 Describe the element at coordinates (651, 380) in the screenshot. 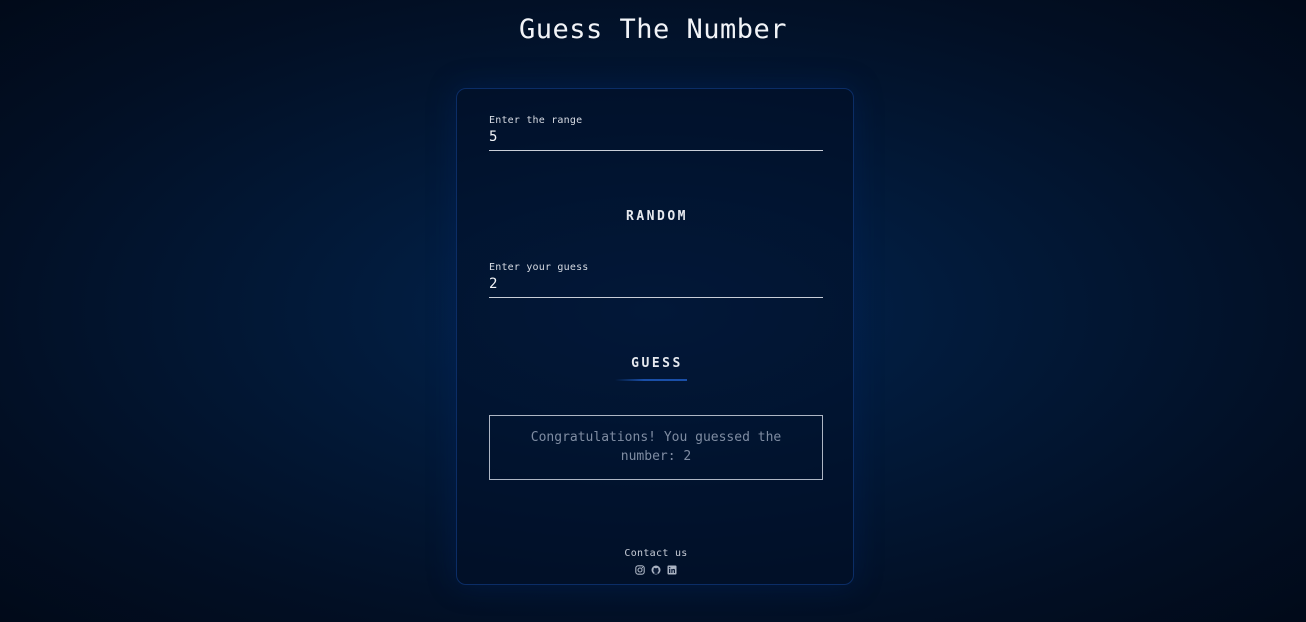

I see `guess-button-underline` at that location.